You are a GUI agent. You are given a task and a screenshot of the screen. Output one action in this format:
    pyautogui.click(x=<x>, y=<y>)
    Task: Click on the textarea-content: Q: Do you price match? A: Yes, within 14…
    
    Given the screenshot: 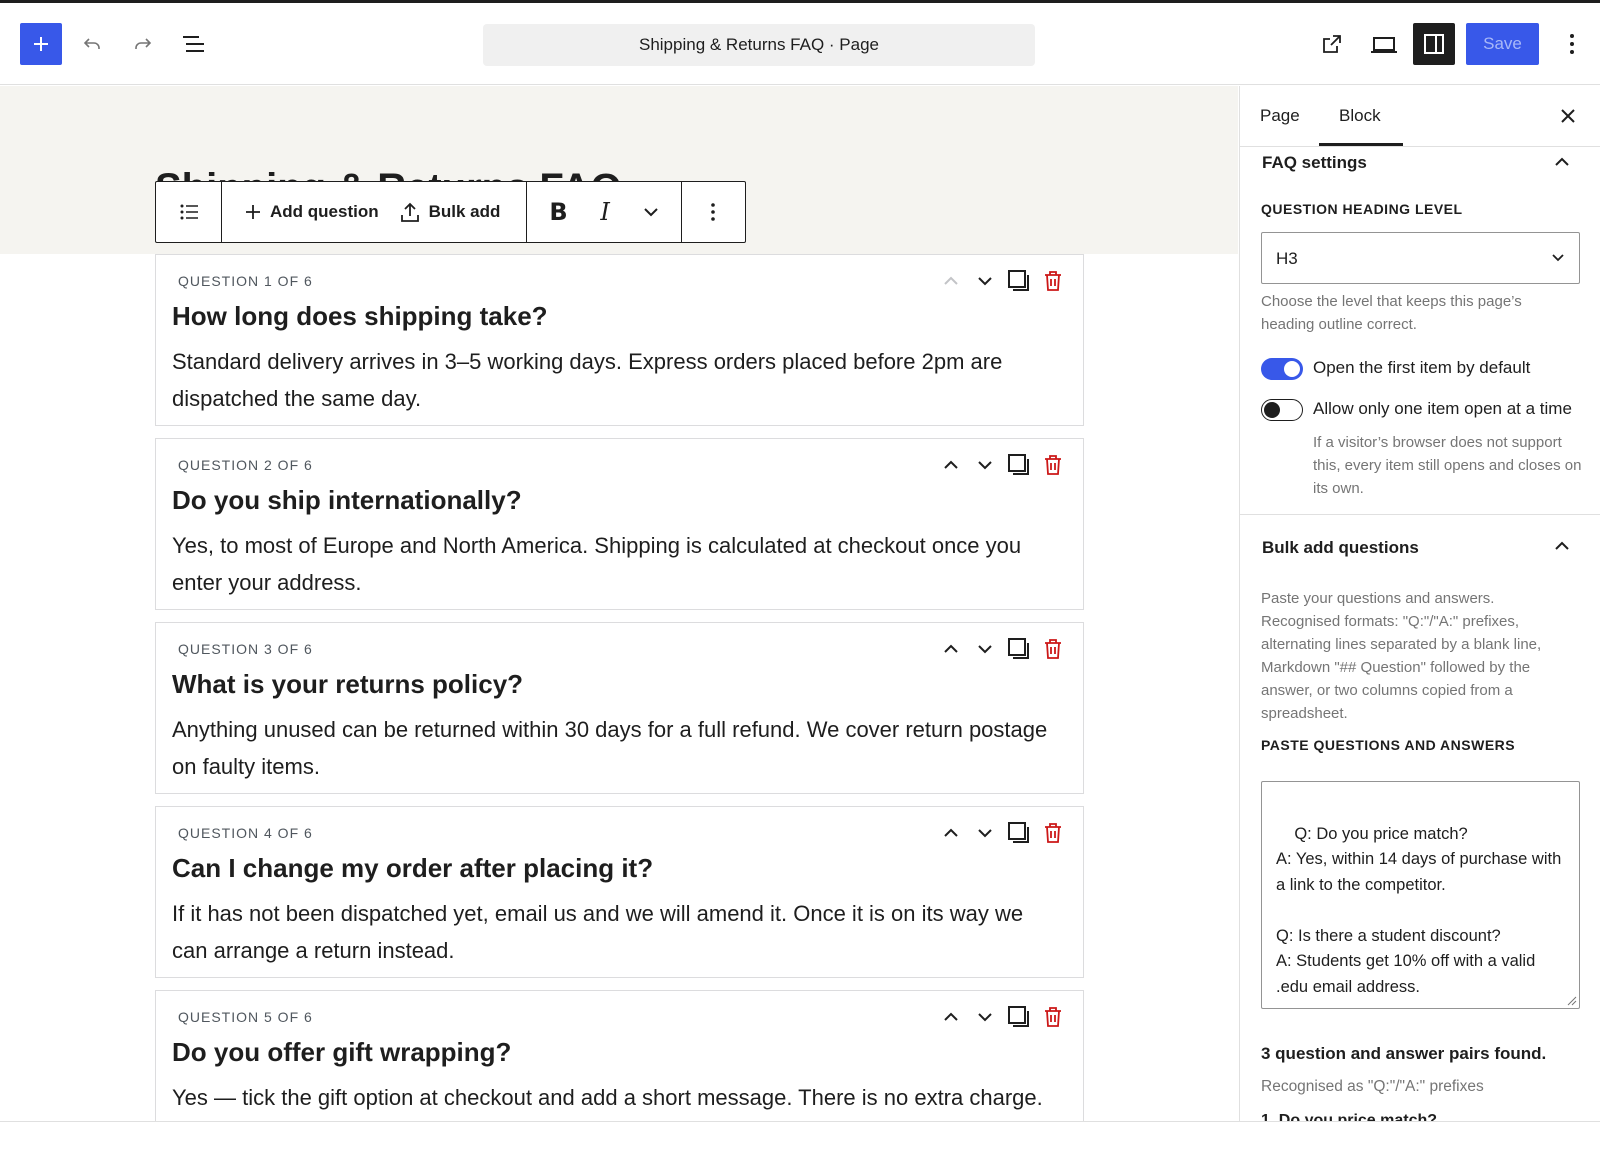 What is the action you would take?
    pyautogui.click(x=1419, y=910)
    